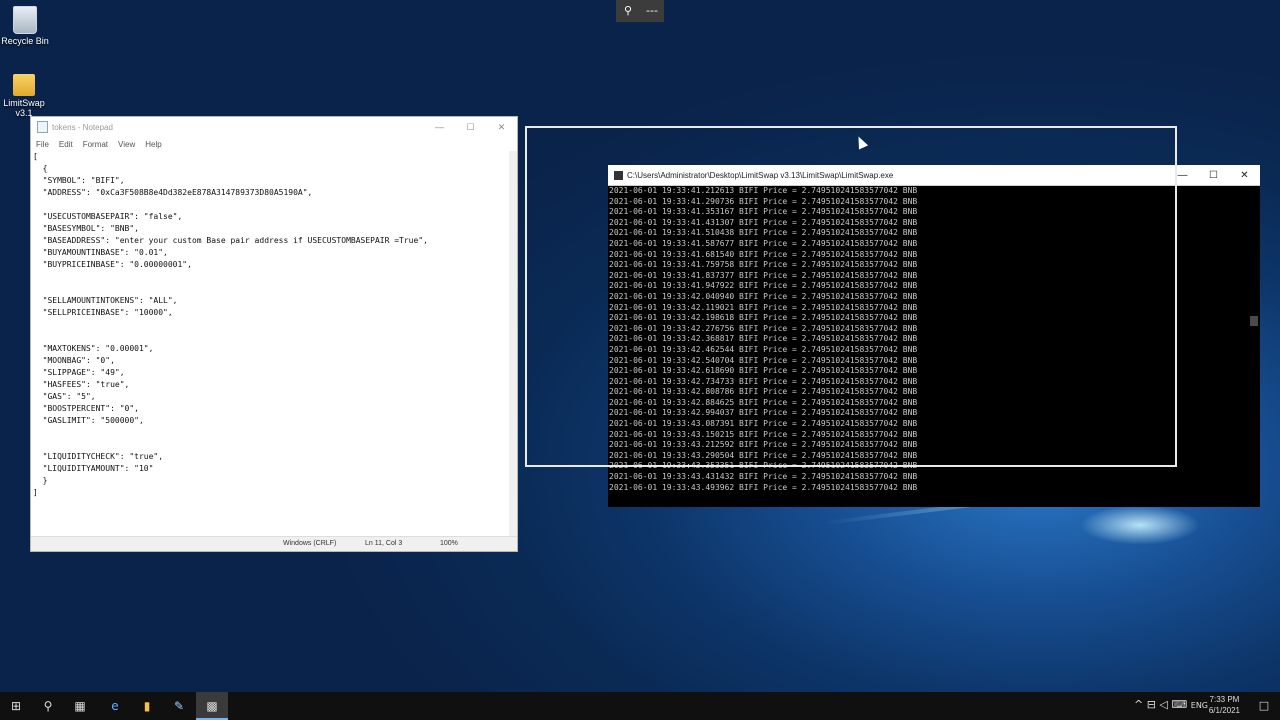 Image resolution: width=1280 pixels, height=720 pixels. Describe the element at coordinates (618, 175) in the screenshot. I see `console-app-icon` at that location.